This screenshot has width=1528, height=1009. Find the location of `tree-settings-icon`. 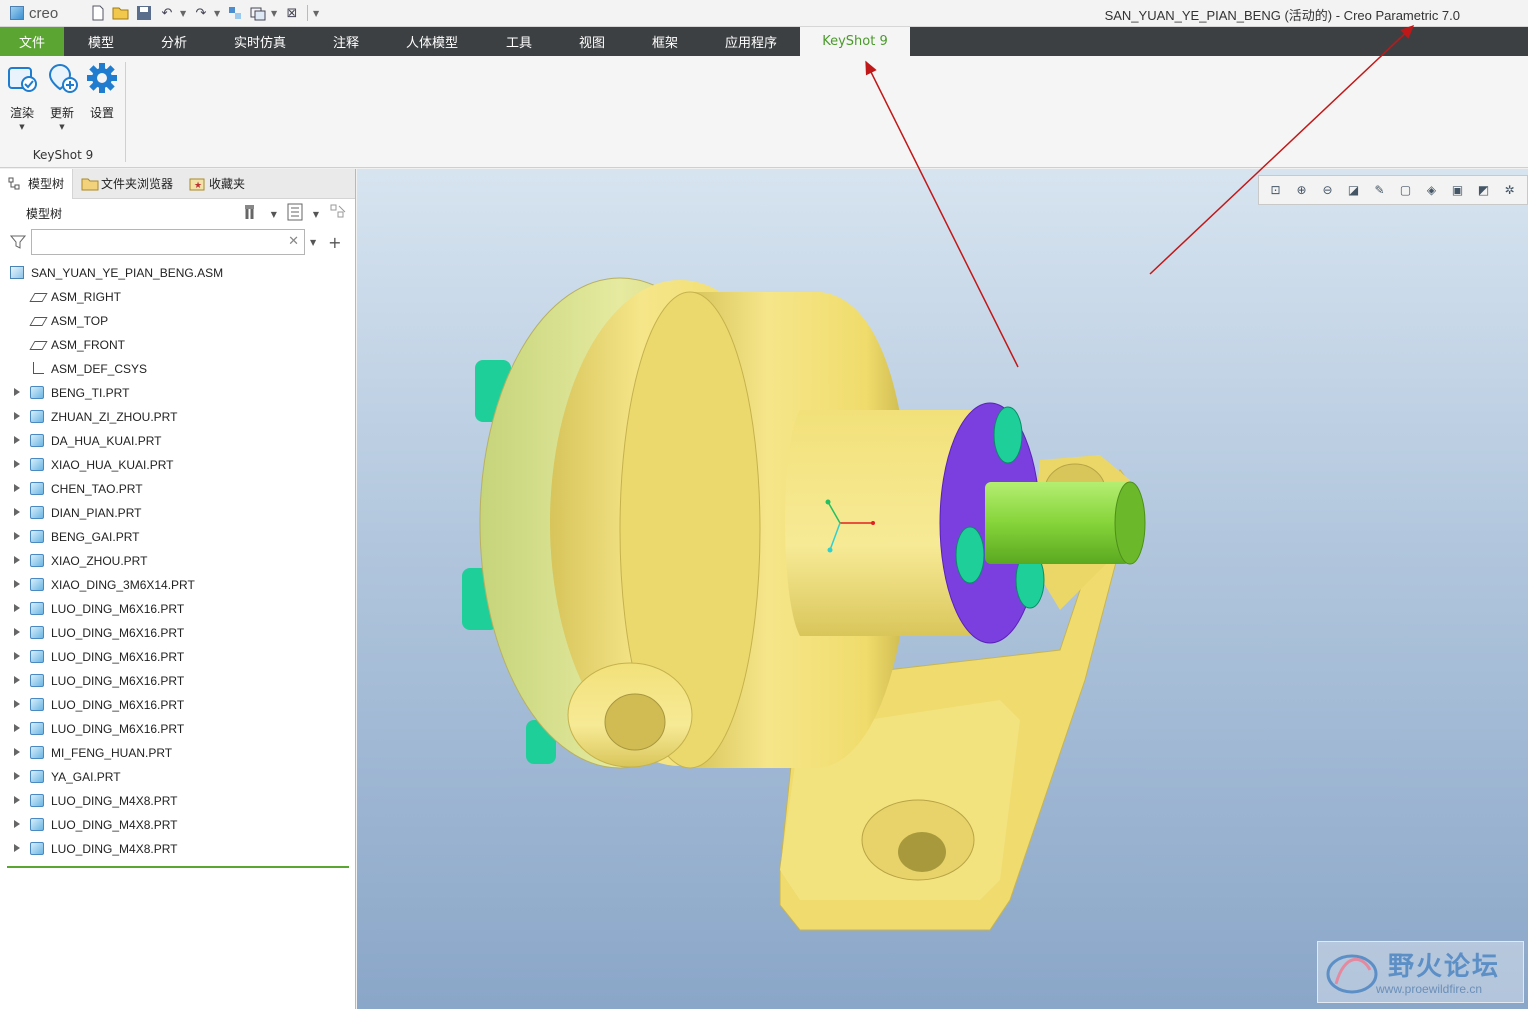

tree-settings-icon is located at coordinates (252, 214).